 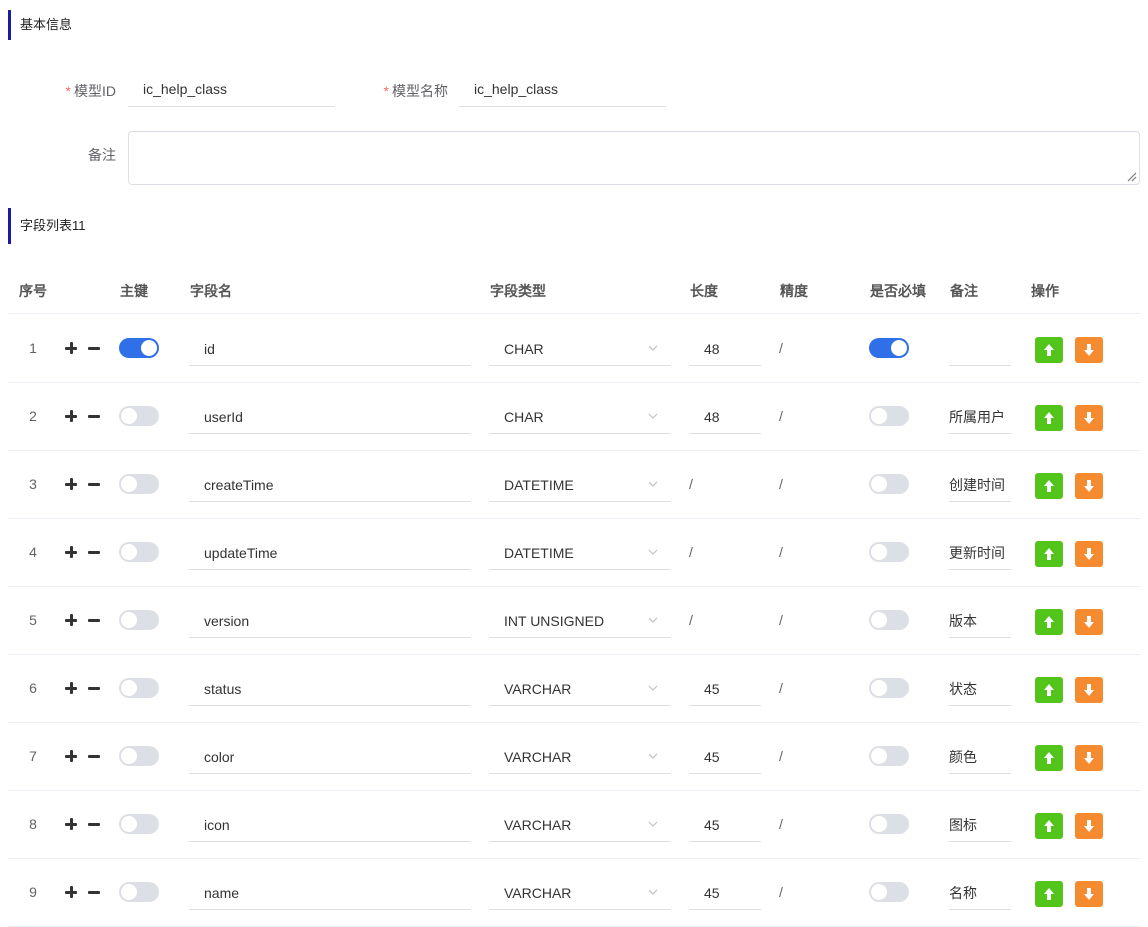 I want to click on model-name-input, so click(x=562, y=89).